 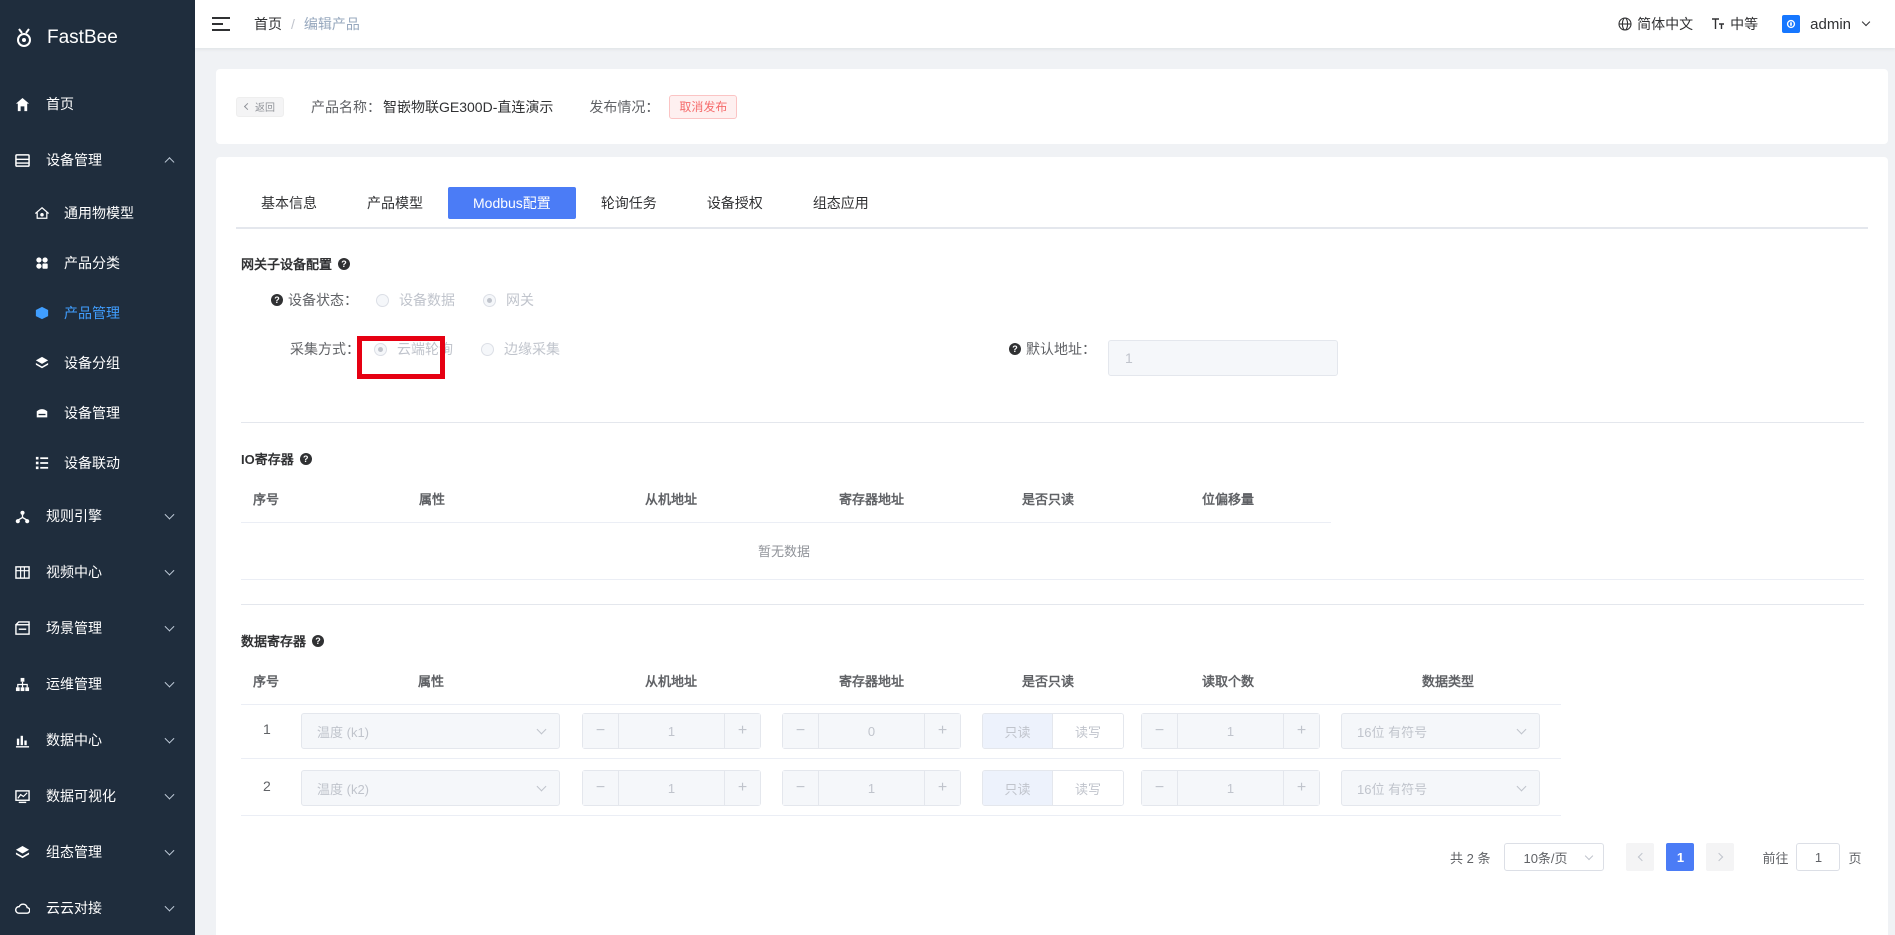 I want to click on sidebar-subitem-product-manage: 产品管理, so click(x=97, y=313).